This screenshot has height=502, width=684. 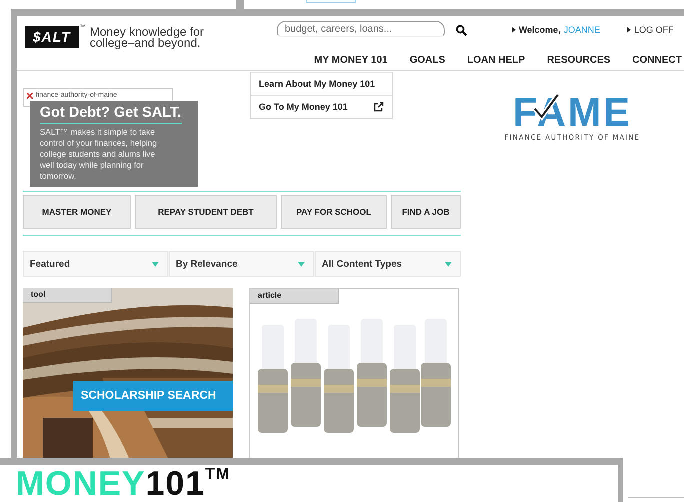 I want to click on nav-link: RESOURCES, so click(x=579, y=60).